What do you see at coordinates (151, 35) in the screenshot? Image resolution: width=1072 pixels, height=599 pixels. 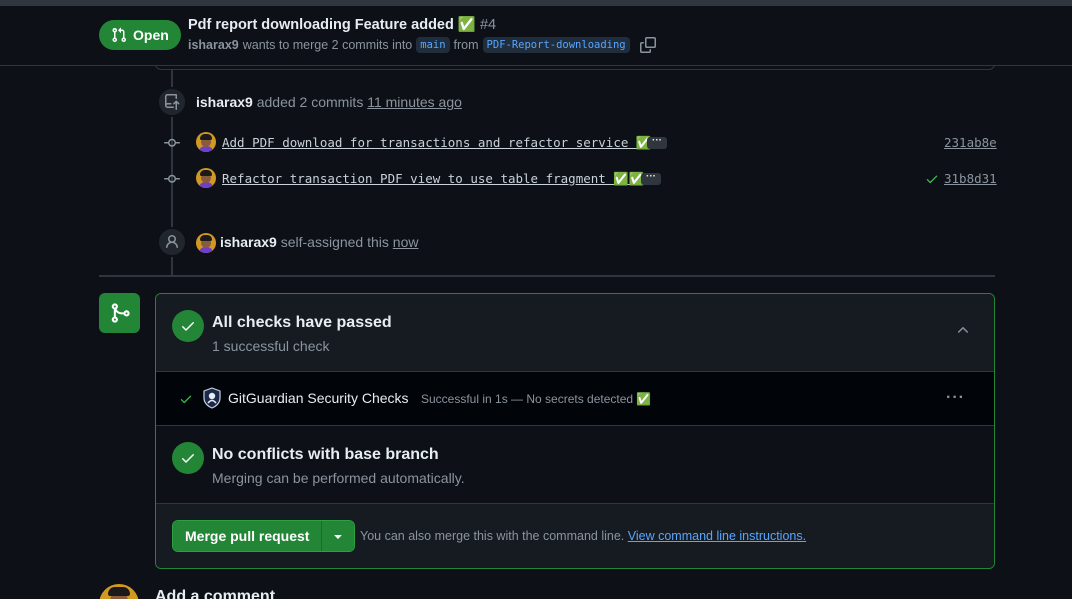 I see `pr-state-label: Open` at bounding box center [151, 35].